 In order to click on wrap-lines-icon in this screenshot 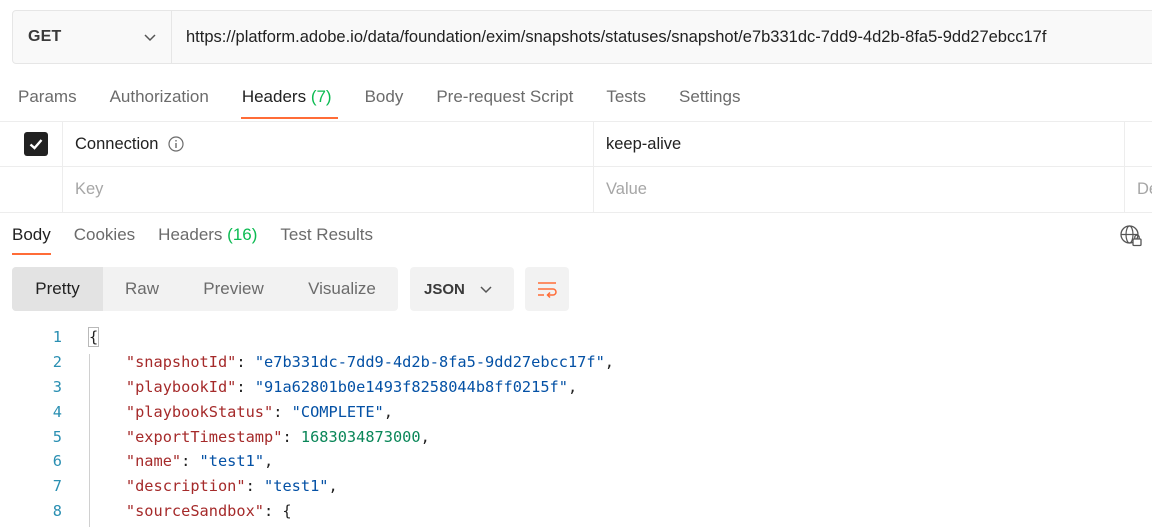, I will do `click(547, 290)`.